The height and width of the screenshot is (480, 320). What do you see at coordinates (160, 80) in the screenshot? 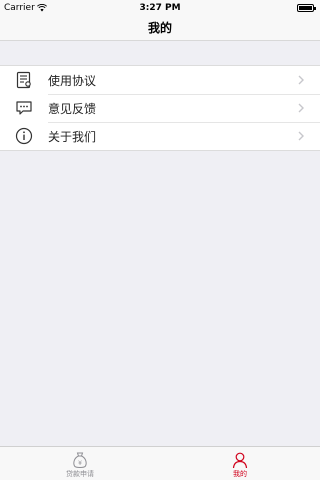
I see `menu-item-usage-agreement: 使用协议` at bounding box center [160, 80].